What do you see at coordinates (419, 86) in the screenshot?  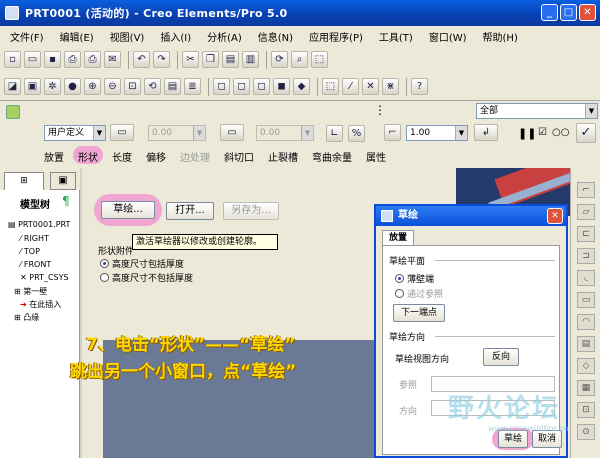 I see `help-what-is-this-icon: ?` at bounding box center [419, 86].